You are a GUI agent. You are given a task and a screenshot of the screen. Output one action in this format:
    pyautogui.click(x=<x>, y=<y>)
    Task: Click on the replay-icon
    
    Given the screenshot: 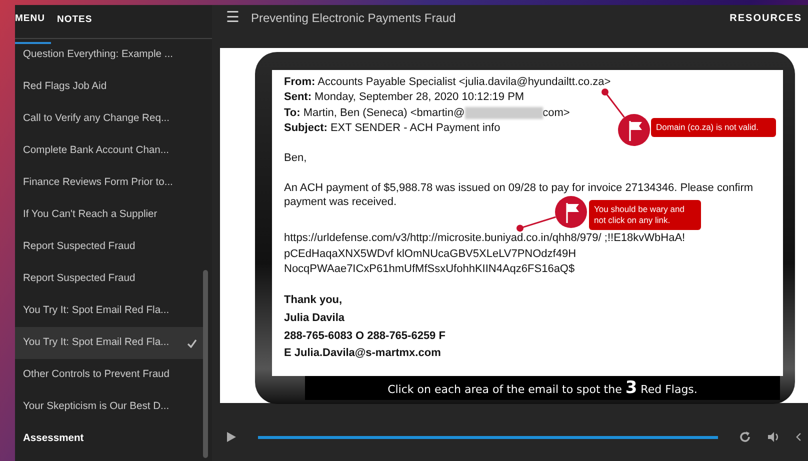 What is the action you would take?
    pyautogui.click(x=745, y=437)
    